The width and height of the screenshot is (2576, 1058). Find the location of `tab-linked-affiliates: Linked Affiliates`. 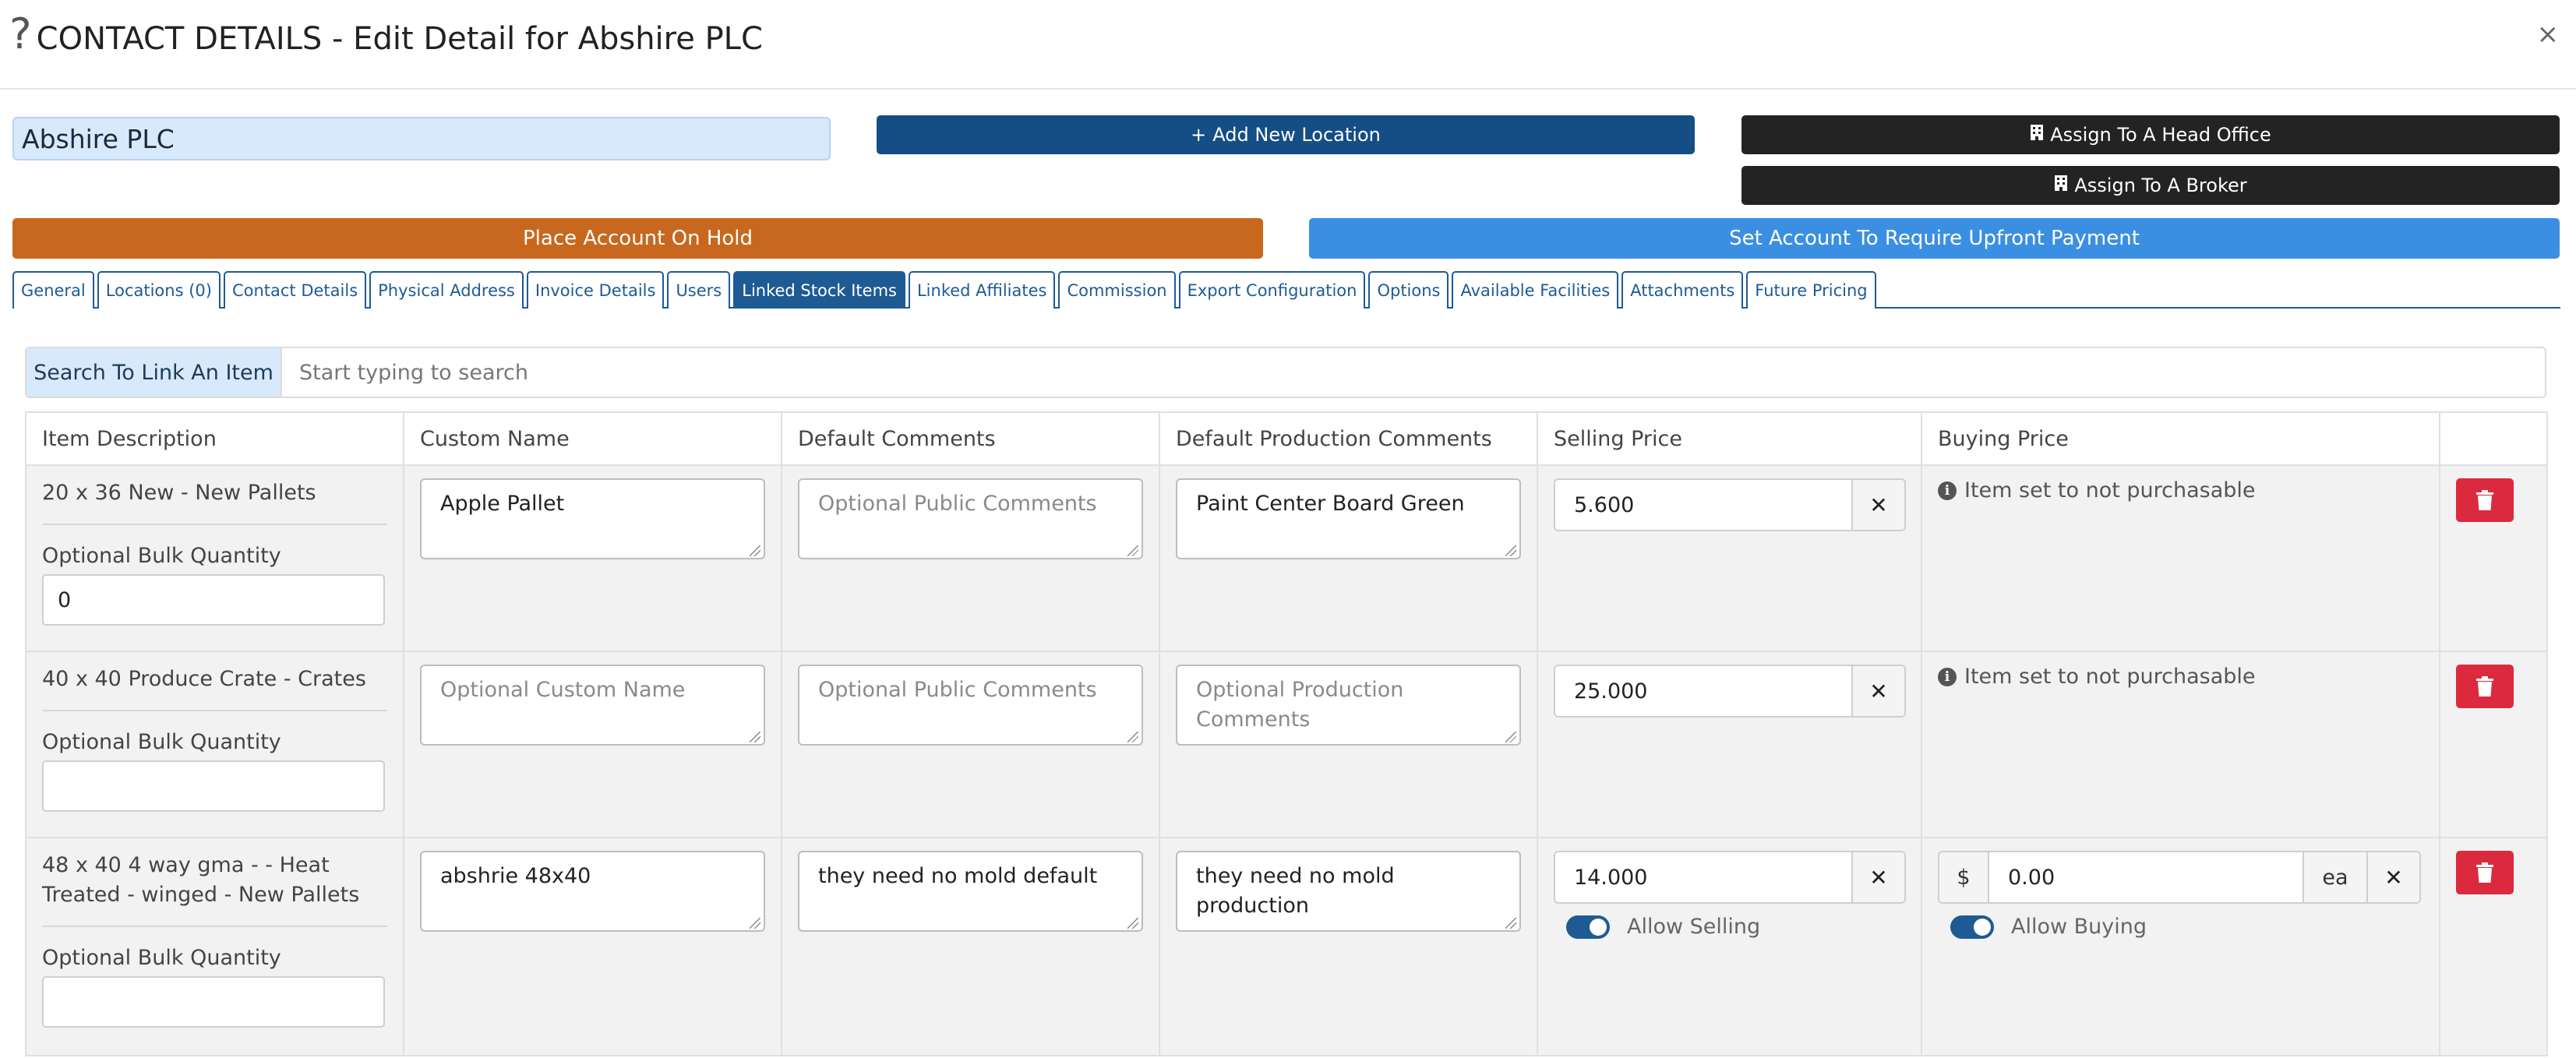

tab-linked-affiliates: Linked Affiliates is located at coordinates (982, 290).